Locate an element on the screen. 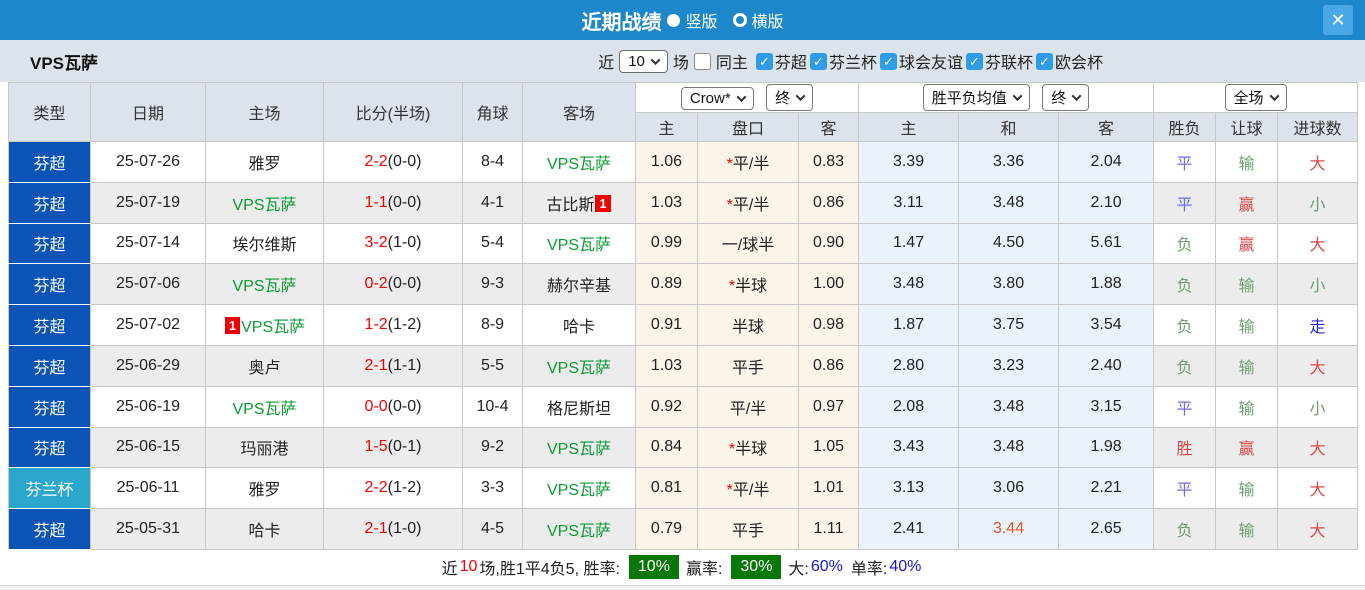  win-odds-cell: 1.47 is located at coordinates (909, 243).